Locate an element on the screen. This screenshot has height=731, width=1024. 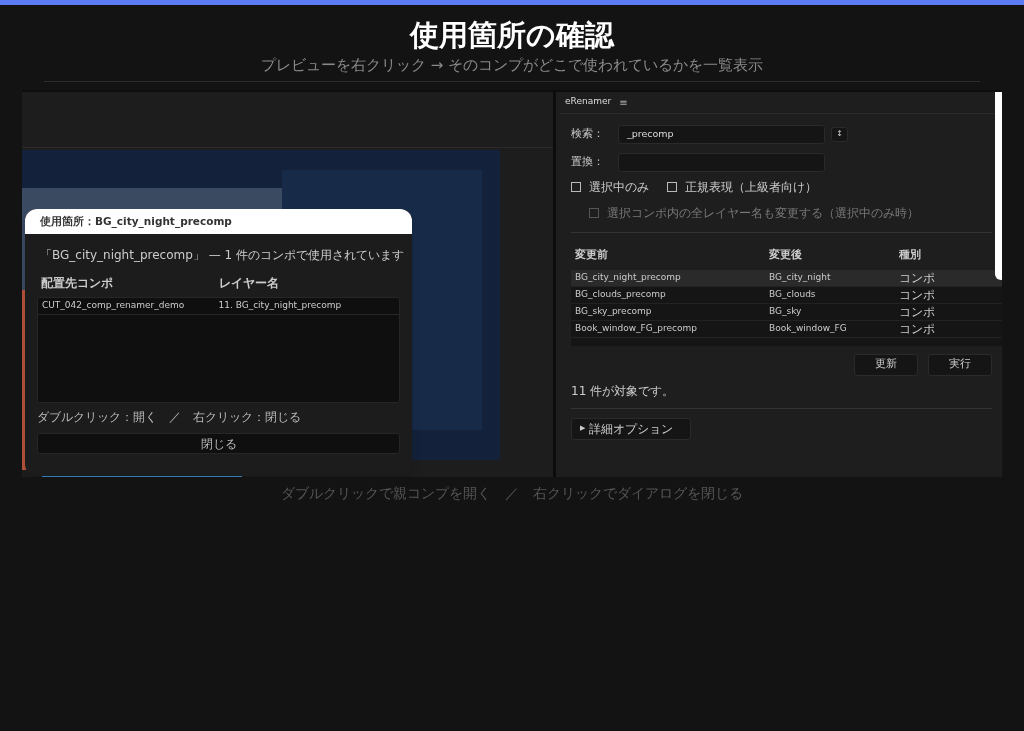
page-title: 使用箇所の確認 is located at coordinates (512, 35).